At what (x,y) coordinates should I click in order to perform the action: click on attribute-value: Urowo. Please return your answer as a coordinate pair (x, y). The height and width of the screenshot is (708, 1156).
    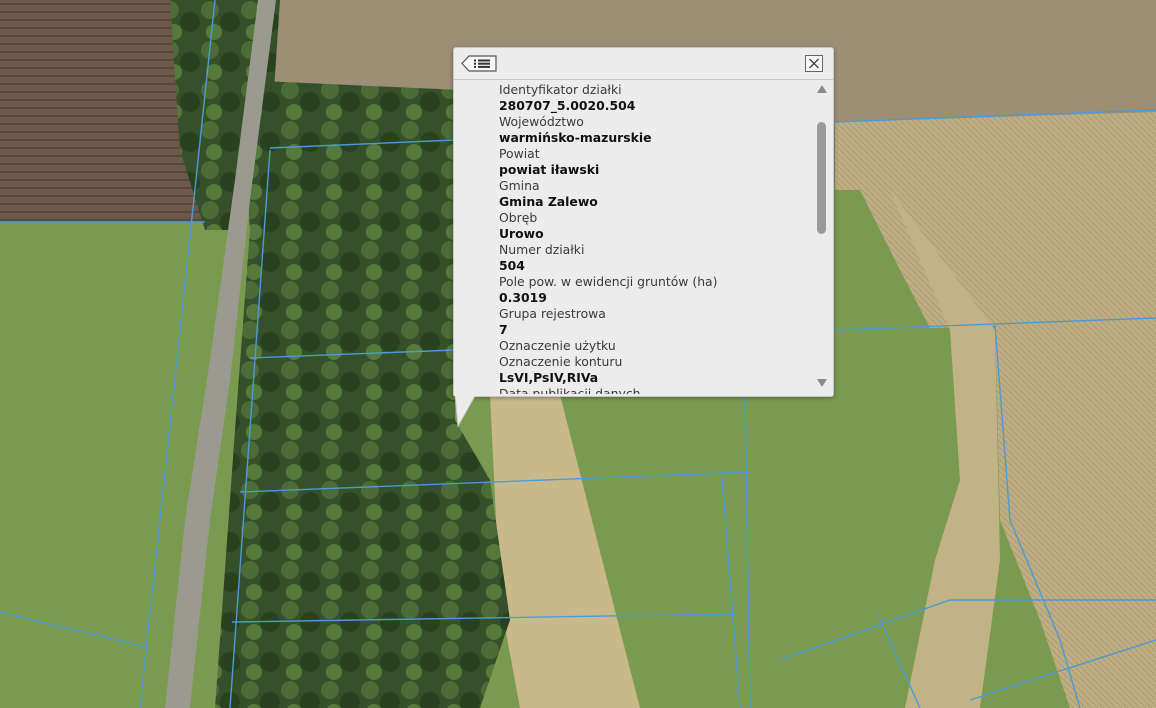
    Looking at the image, I should click on (521, 233).